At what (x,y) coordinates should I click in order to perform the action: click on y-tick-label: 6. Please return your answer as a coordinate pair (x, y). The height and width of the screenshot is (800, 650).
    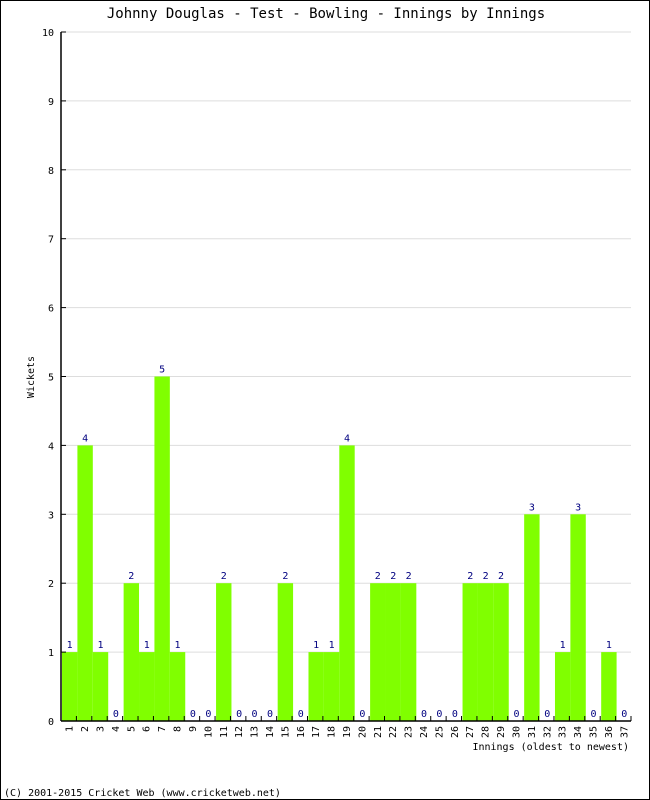
    Looking at the image, I should click on (51, 309).